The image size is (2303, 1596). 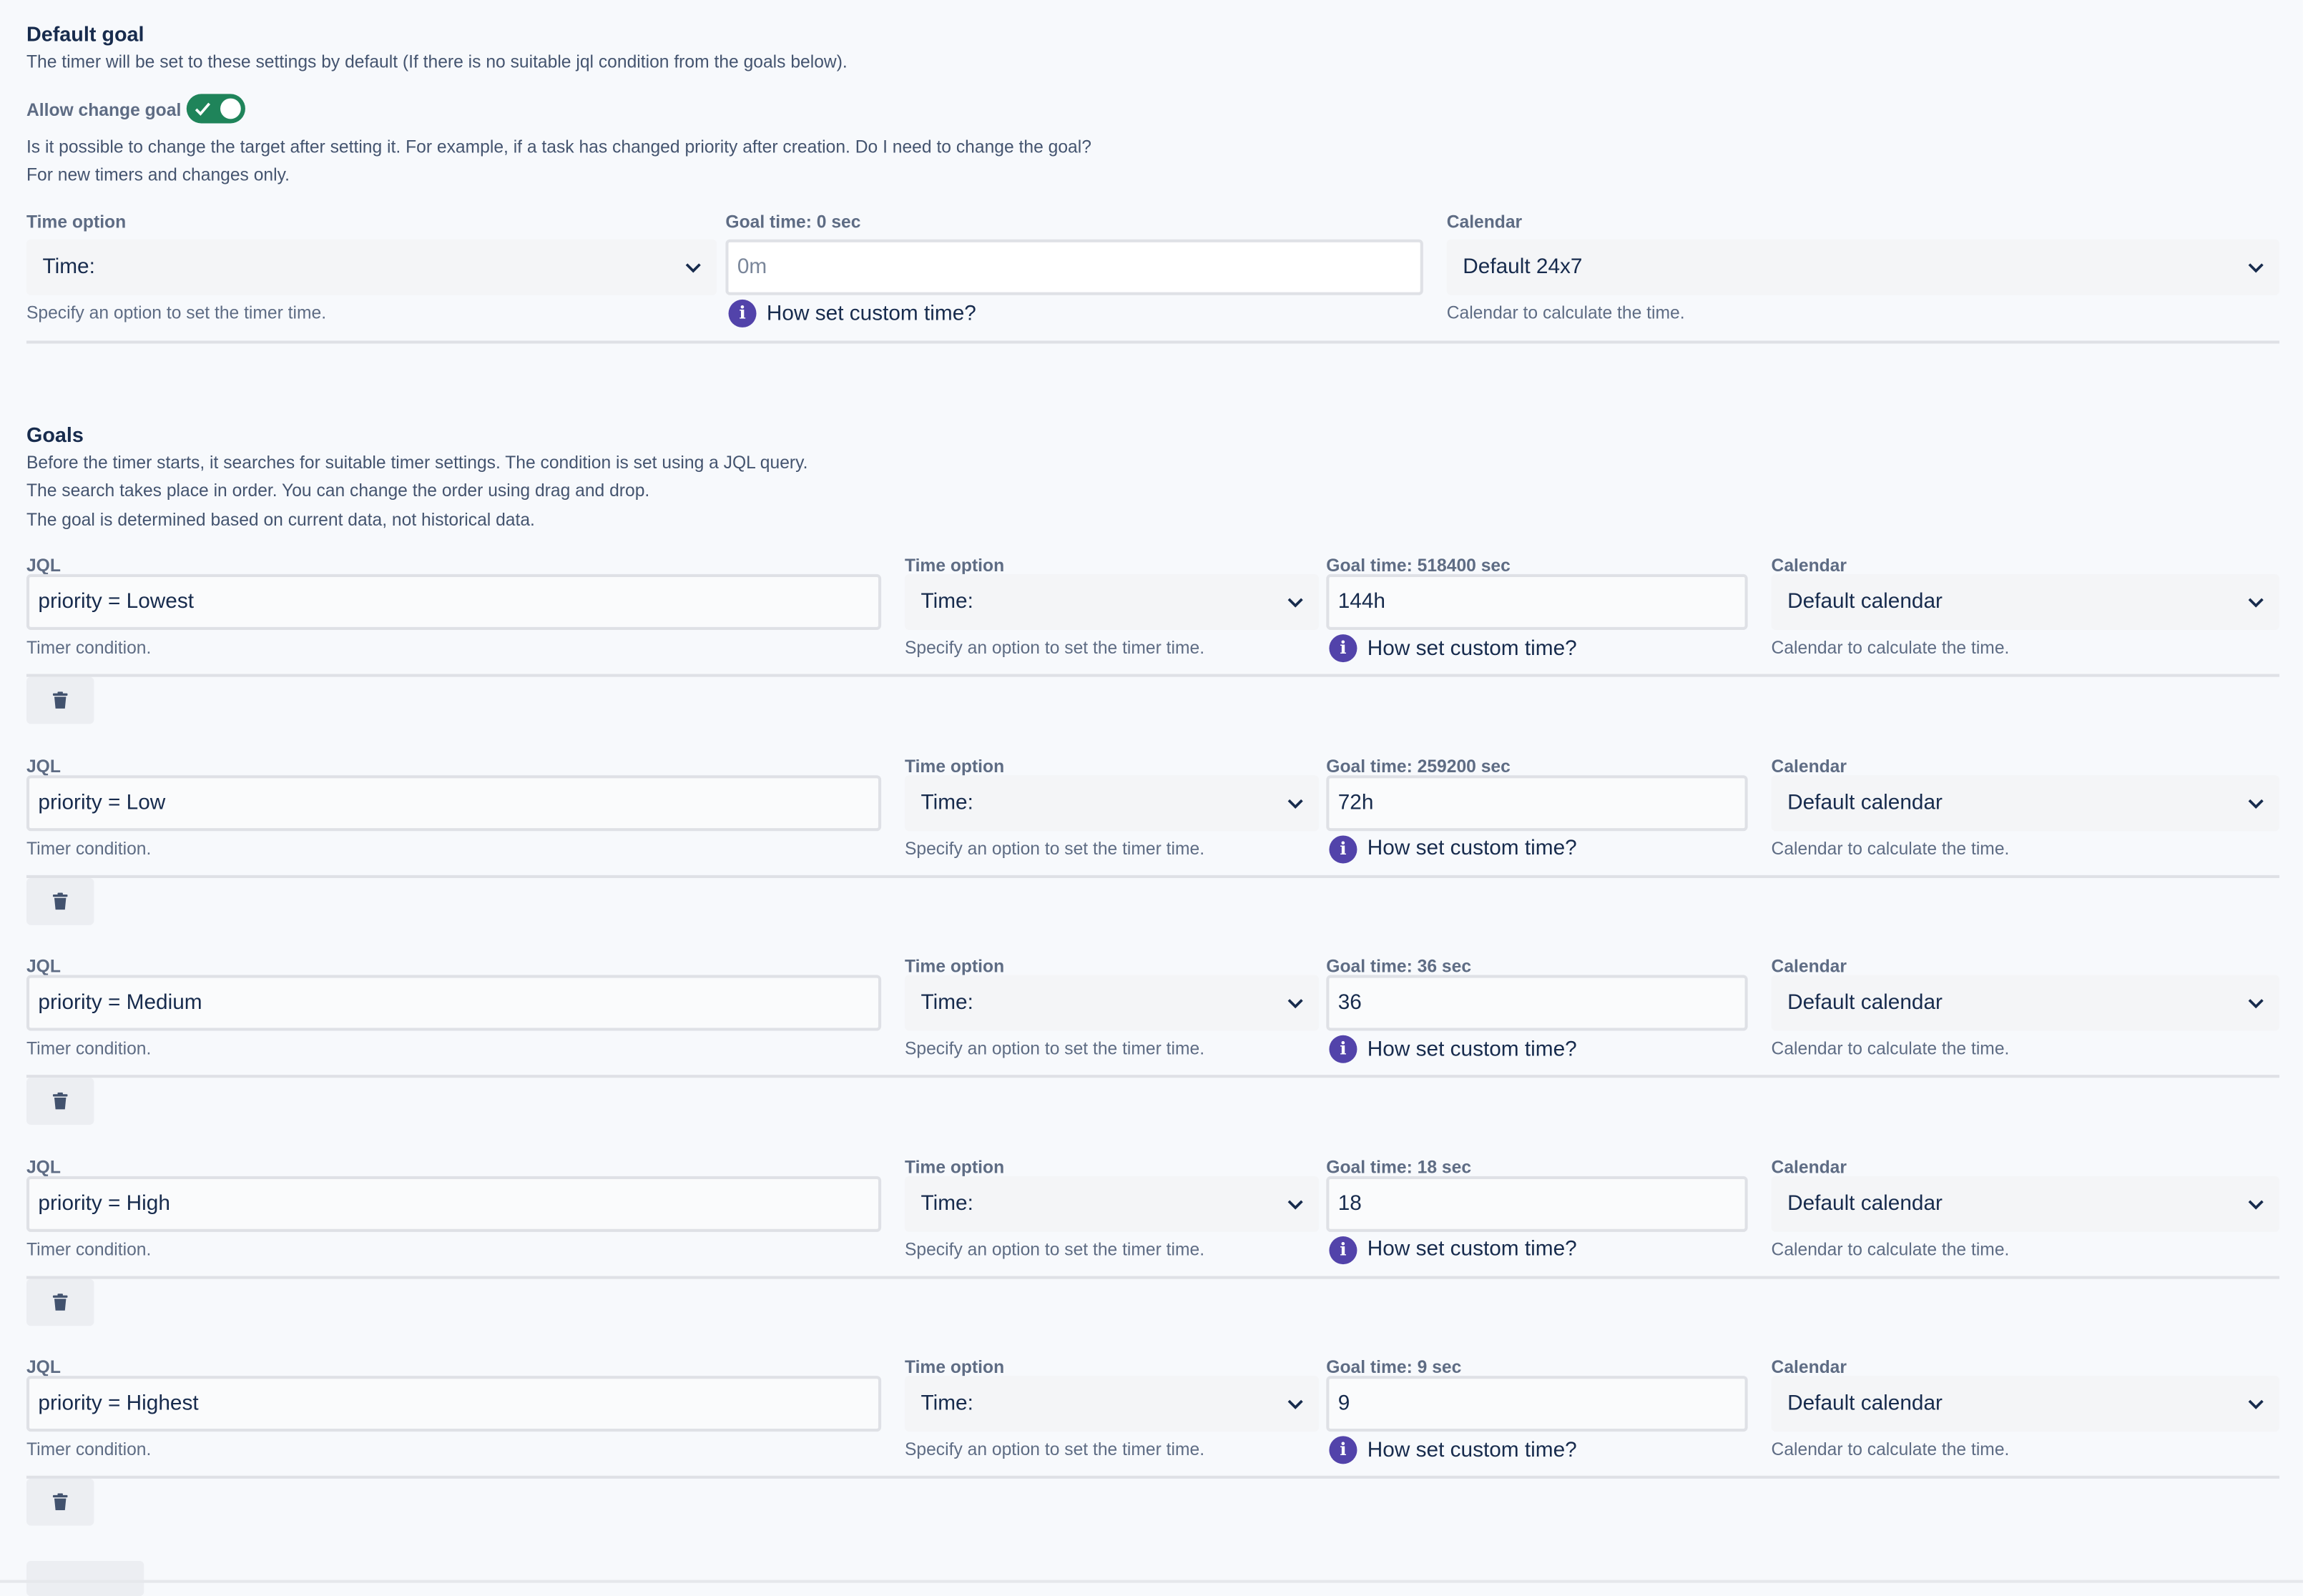 I want to click on goal-time-input: 72h, so click(x=1537, y=803).